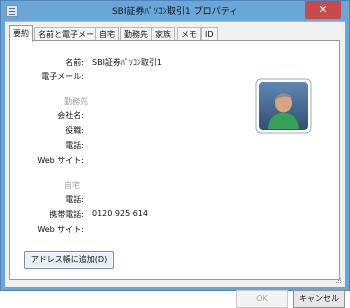  Describe the element at coordinates (163, 34) in the screenshot. I see `tab-family: 家族` at that location.